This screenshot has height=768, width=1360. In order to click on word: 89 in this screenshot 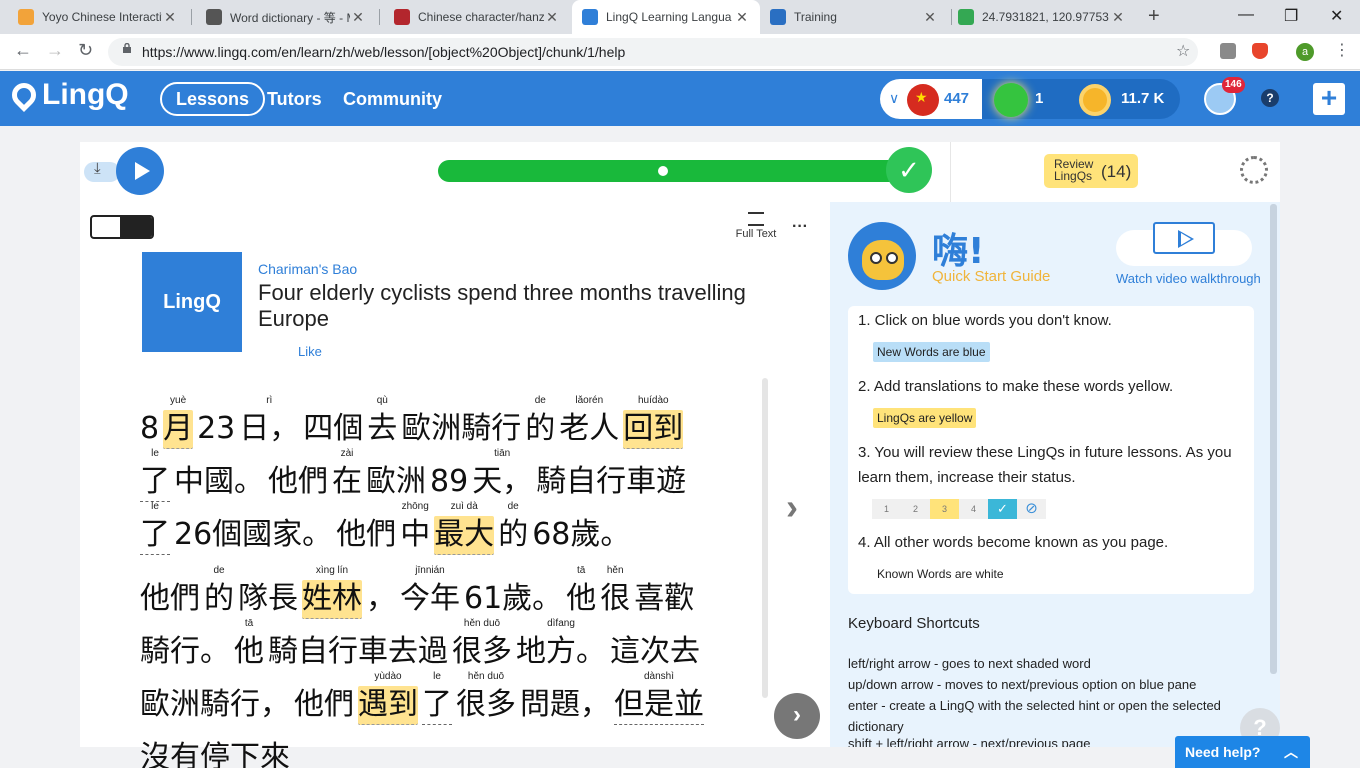, I will do `click(449, 482)`.